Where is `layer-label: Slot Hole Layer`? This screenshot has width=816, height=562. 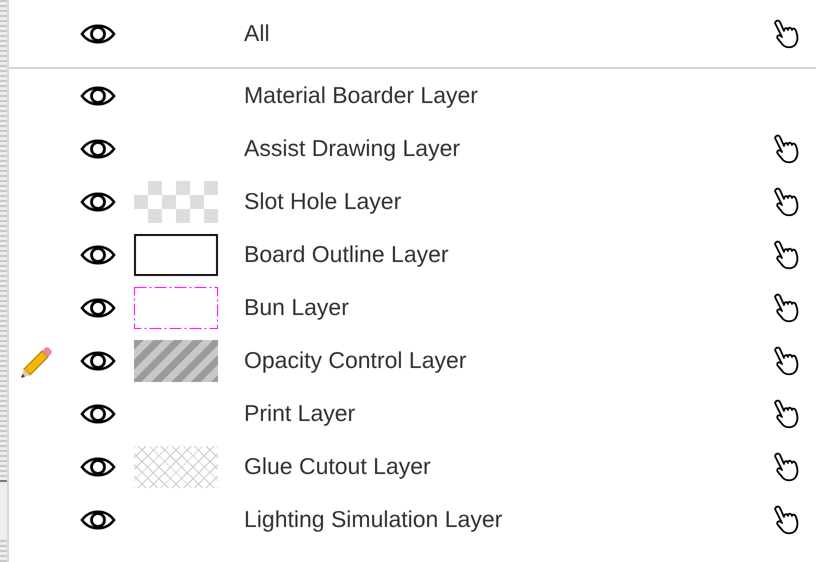 layer-label: Slot Hole Layer is located at coordinates (323, 201).